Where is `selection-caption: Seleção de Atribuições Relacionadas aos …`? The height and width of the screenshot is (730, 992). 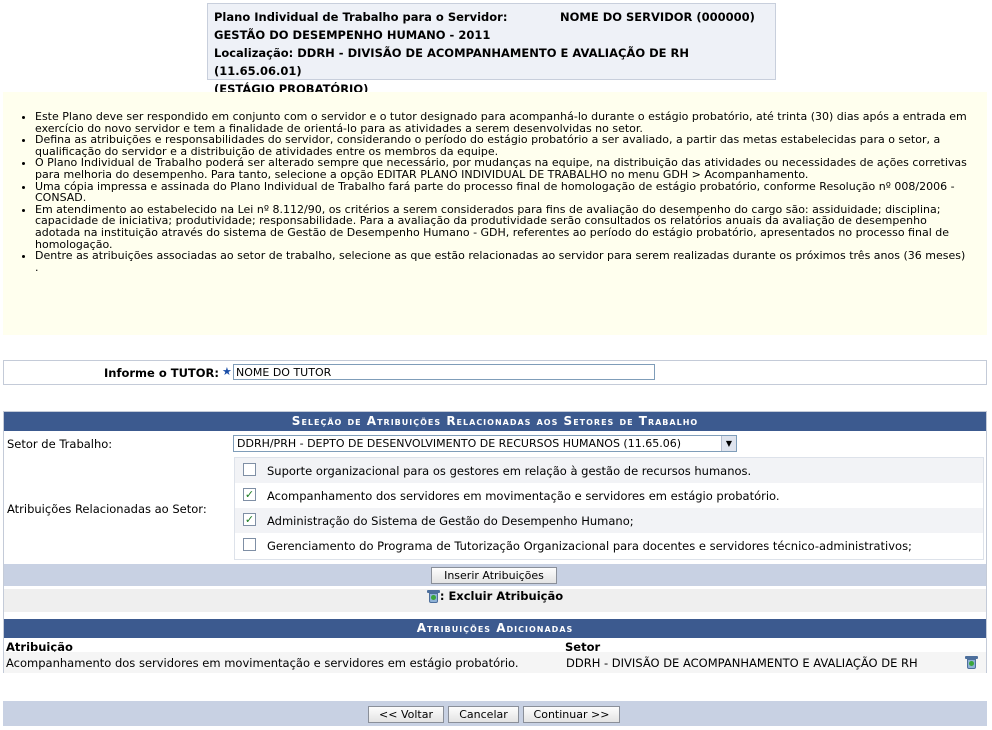
selection-caption: Seleção de Atribuições Relacionadas aos … is located at coordinates (495, 421).